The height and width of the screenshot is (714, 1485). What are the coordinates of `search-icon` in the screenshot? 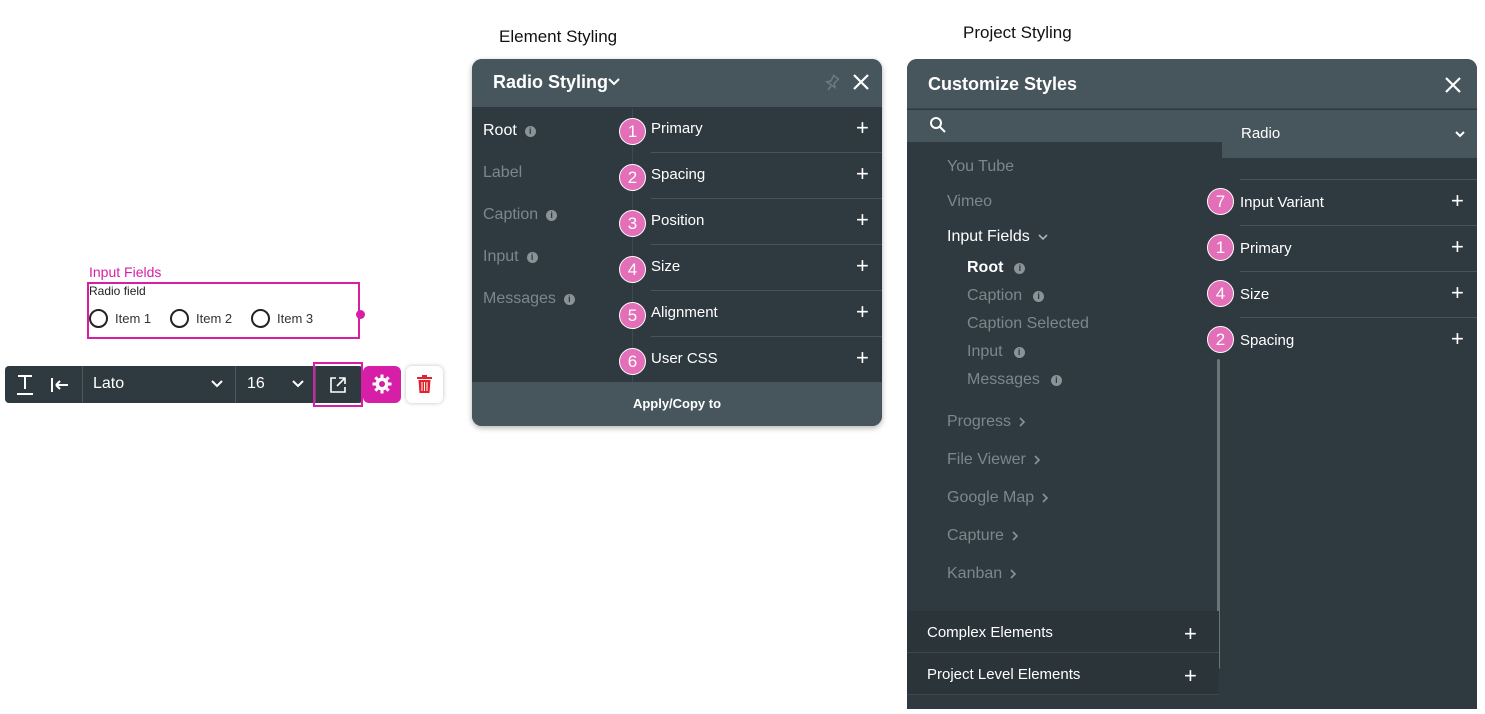 It's located at (938, 125).